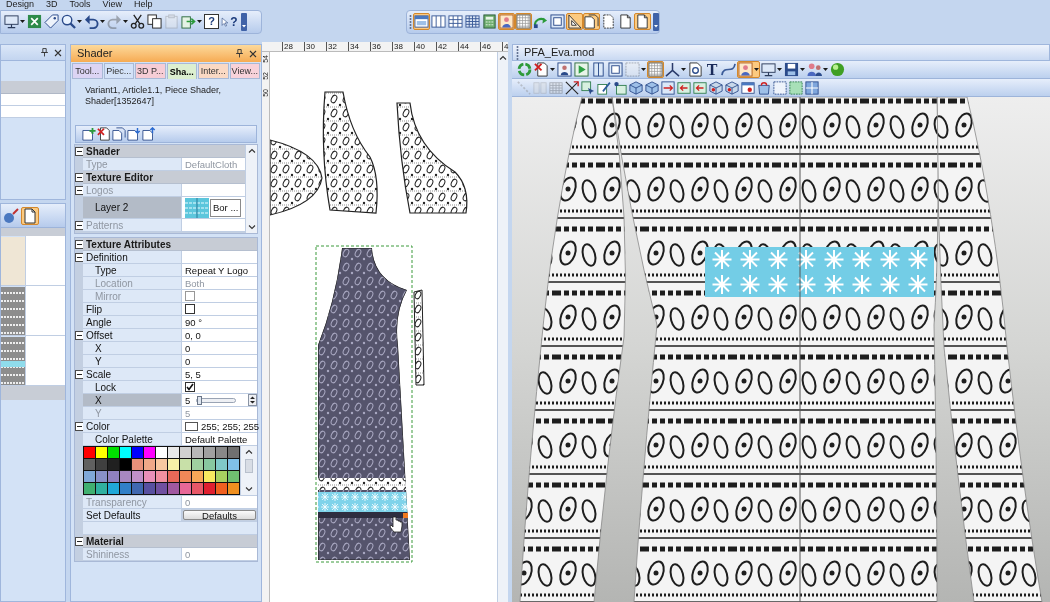 The image size is (1050, 602). Describe the element at coordinates (154, 21) in the screenshot. I see `copy-icon` at that location.